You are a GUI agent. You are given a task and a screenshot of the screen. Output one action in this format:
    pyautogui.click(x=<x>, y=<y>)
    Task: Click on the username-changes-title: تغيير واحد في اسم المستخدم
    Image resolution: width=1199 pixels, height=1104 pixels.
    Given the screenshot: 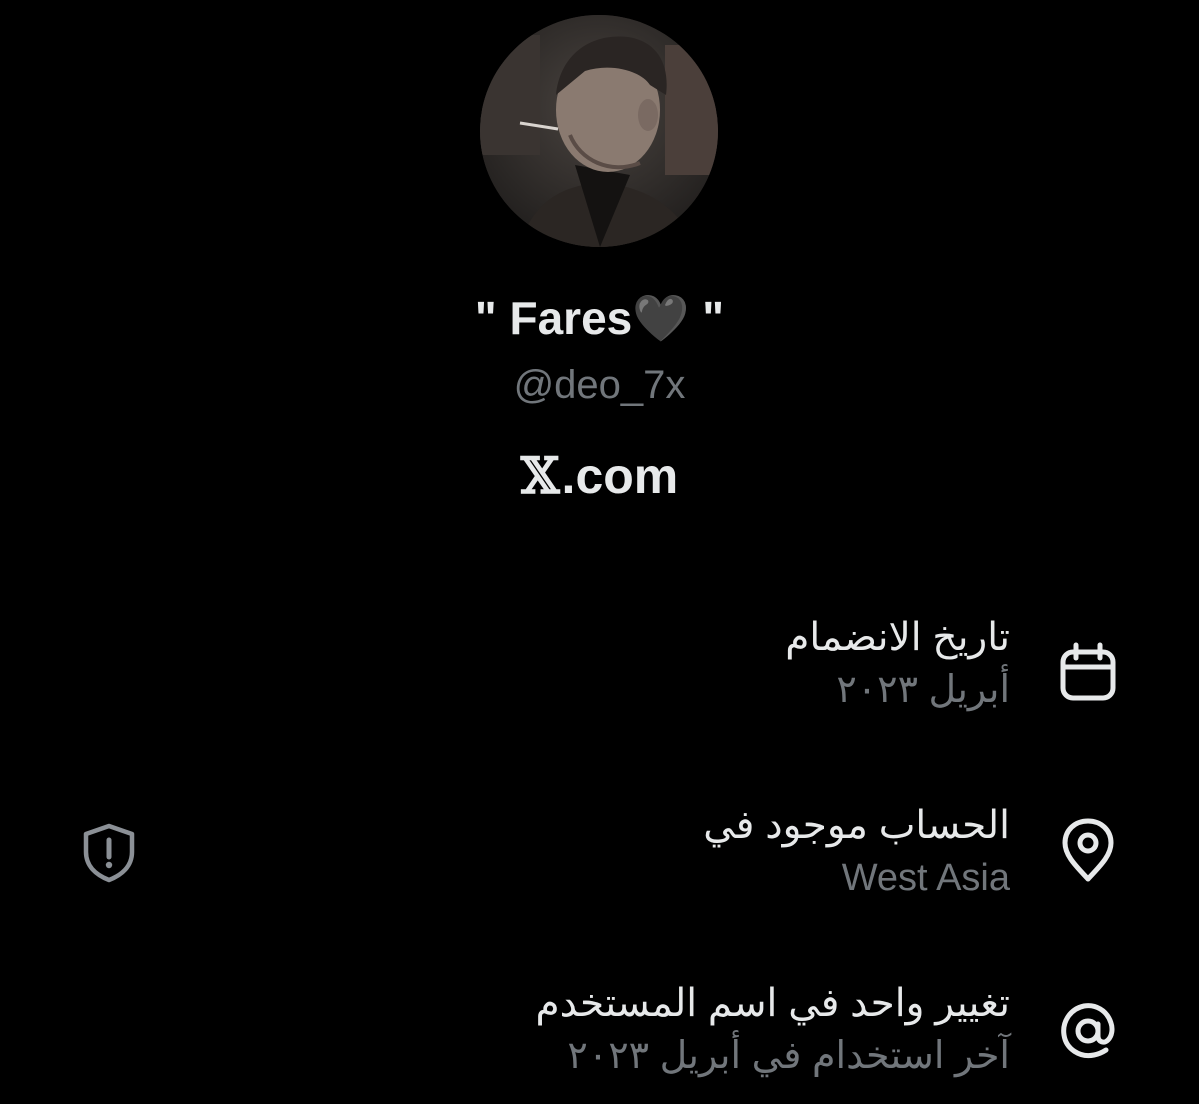 What is the action you would take?
    pyautogui.click(x=772, y=1003)
    